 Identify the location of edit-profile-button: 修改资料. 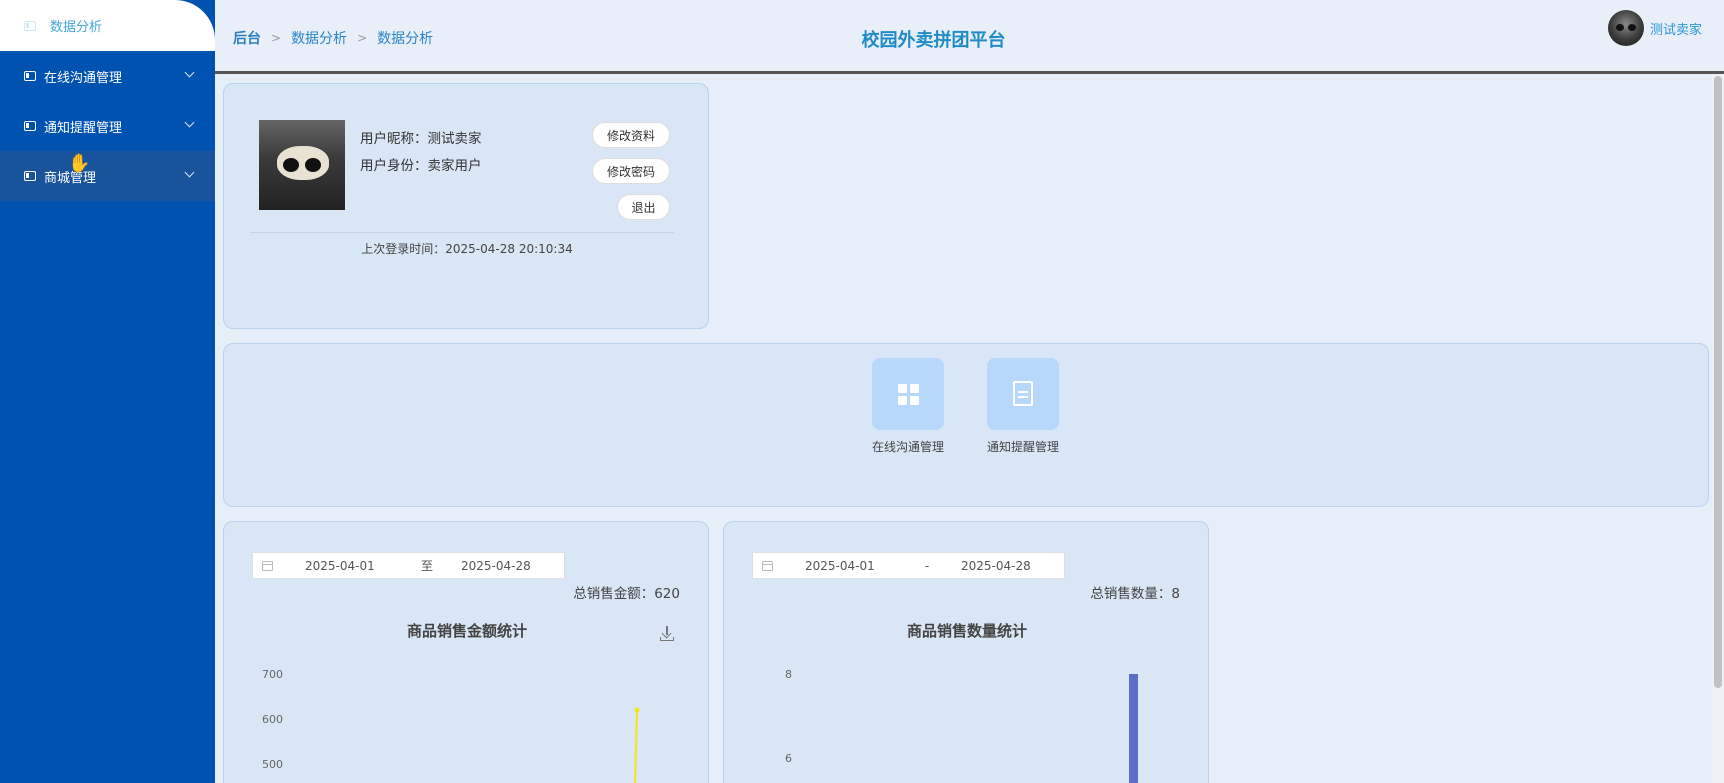
(631, 135).